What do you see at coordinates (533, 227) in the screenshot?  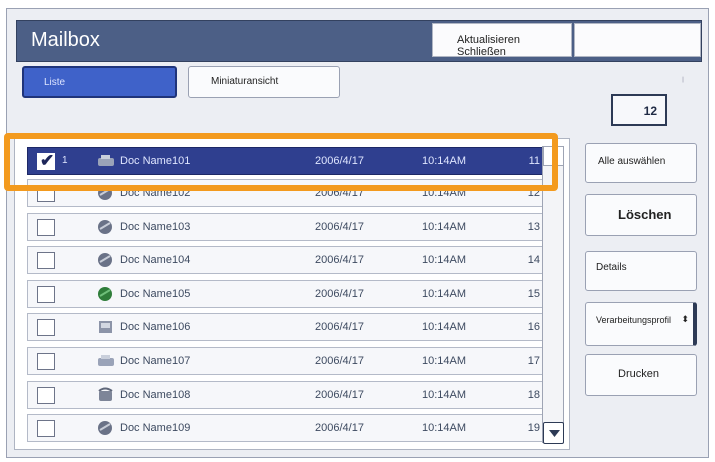 I see `doc-index: 13` at bounding box center [533, 227].